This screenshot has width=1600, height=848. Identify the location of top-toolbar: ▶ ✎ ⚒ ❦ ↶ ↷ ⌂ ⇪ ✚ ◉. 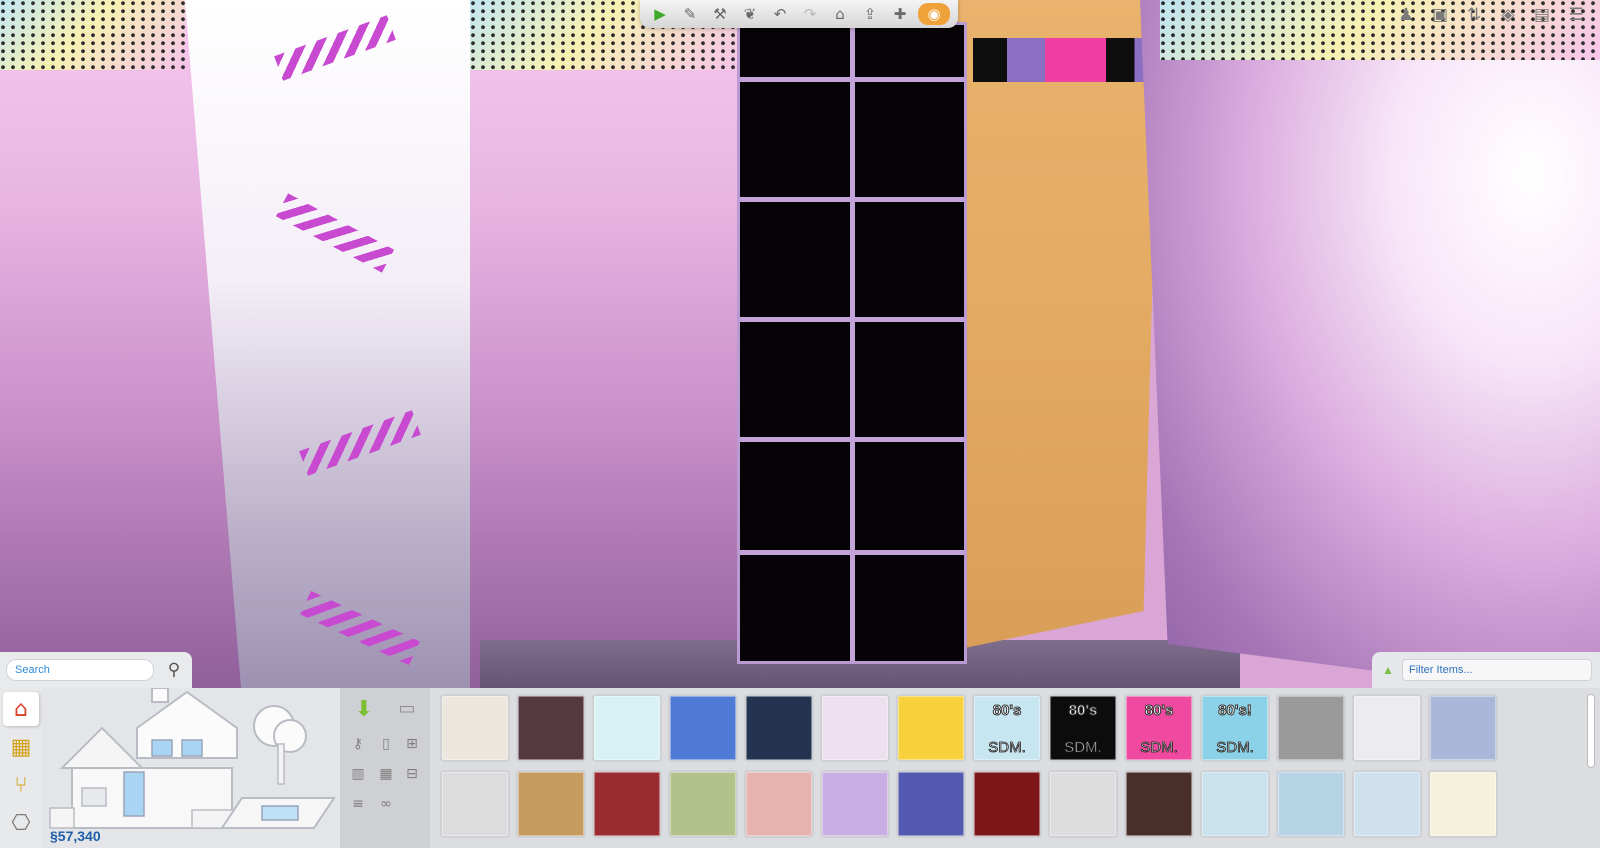
(799, 14).